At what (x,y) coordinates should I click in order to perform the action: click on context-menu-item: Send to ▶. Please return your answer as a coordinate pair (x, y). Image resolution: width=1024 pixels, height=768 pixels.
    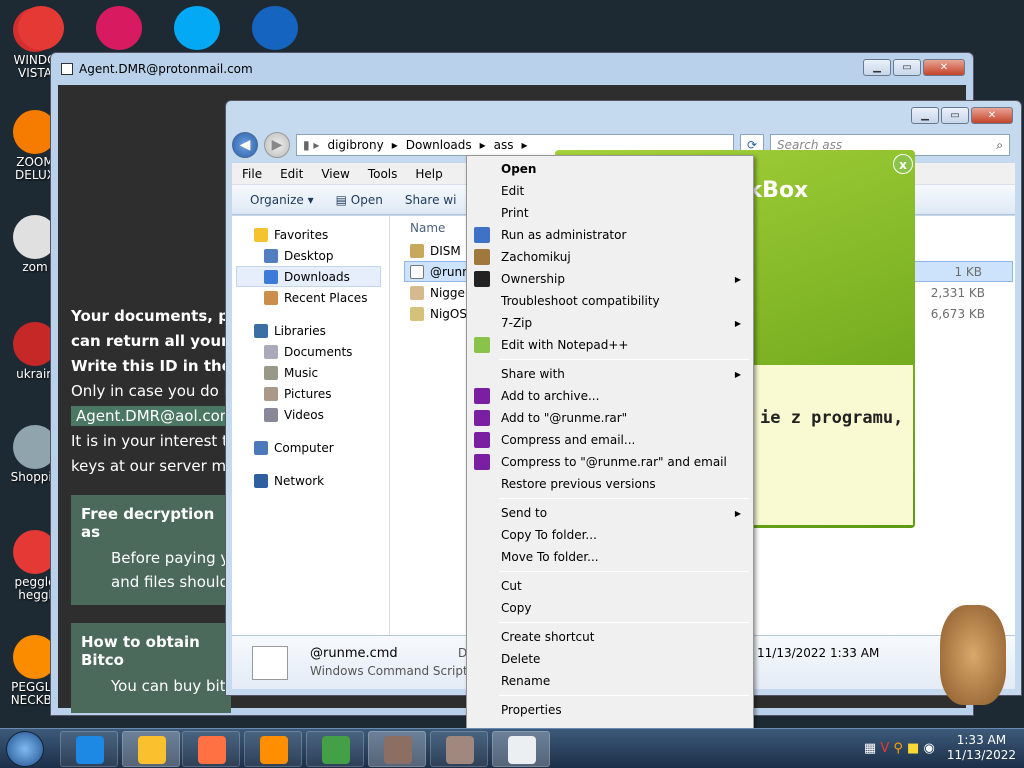
    Looking at the image, I should click on (610, 513).